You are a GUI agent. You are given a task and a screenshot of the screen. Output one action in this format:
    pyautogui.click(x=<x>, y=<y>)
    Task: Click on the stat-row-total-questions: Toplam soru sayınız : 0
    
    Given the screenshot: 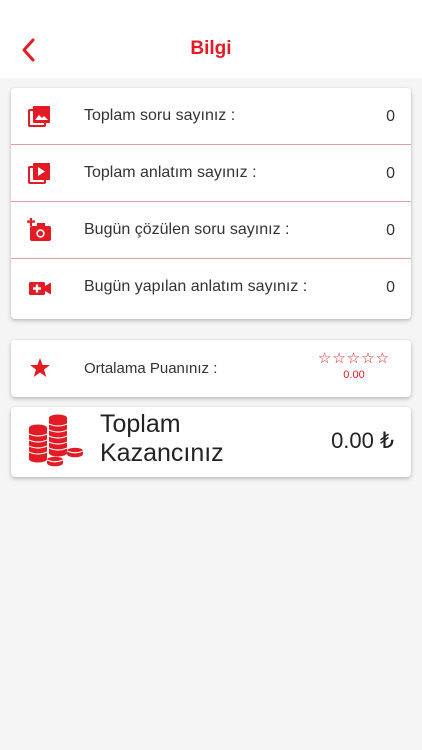 What is the action you would take?
    pyautogui.click(x=211, y=116)
    